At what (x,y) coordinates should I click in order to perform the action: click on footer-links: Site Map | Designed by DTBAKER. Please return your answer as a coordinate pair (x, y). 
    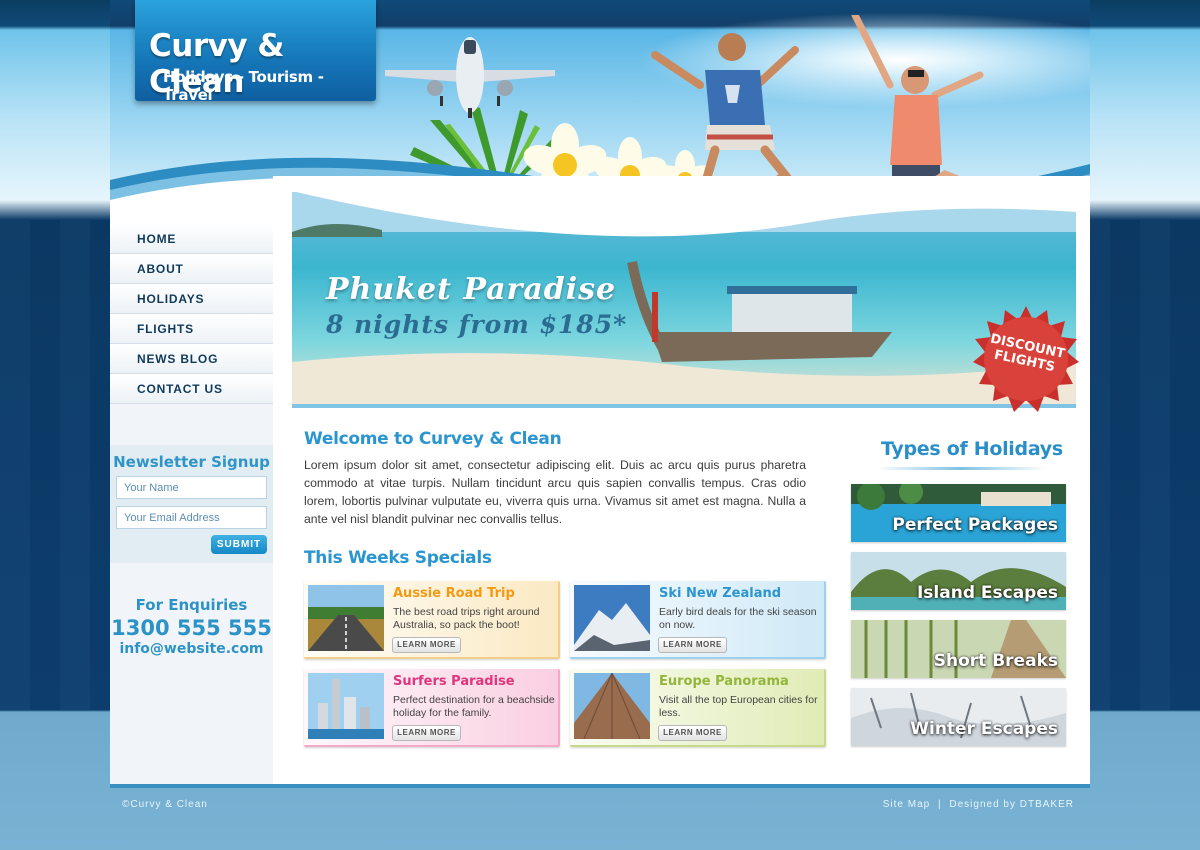
    Looking at the image, I should click on (978, 804).